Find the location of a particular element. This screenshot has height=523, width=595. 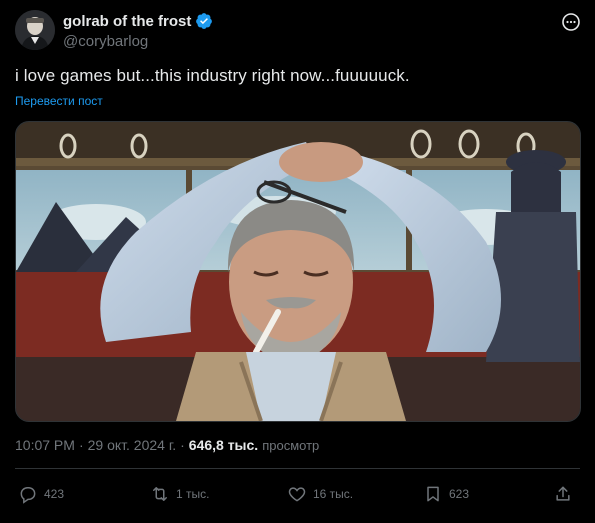

share-button is located at coordinates (563, 494).